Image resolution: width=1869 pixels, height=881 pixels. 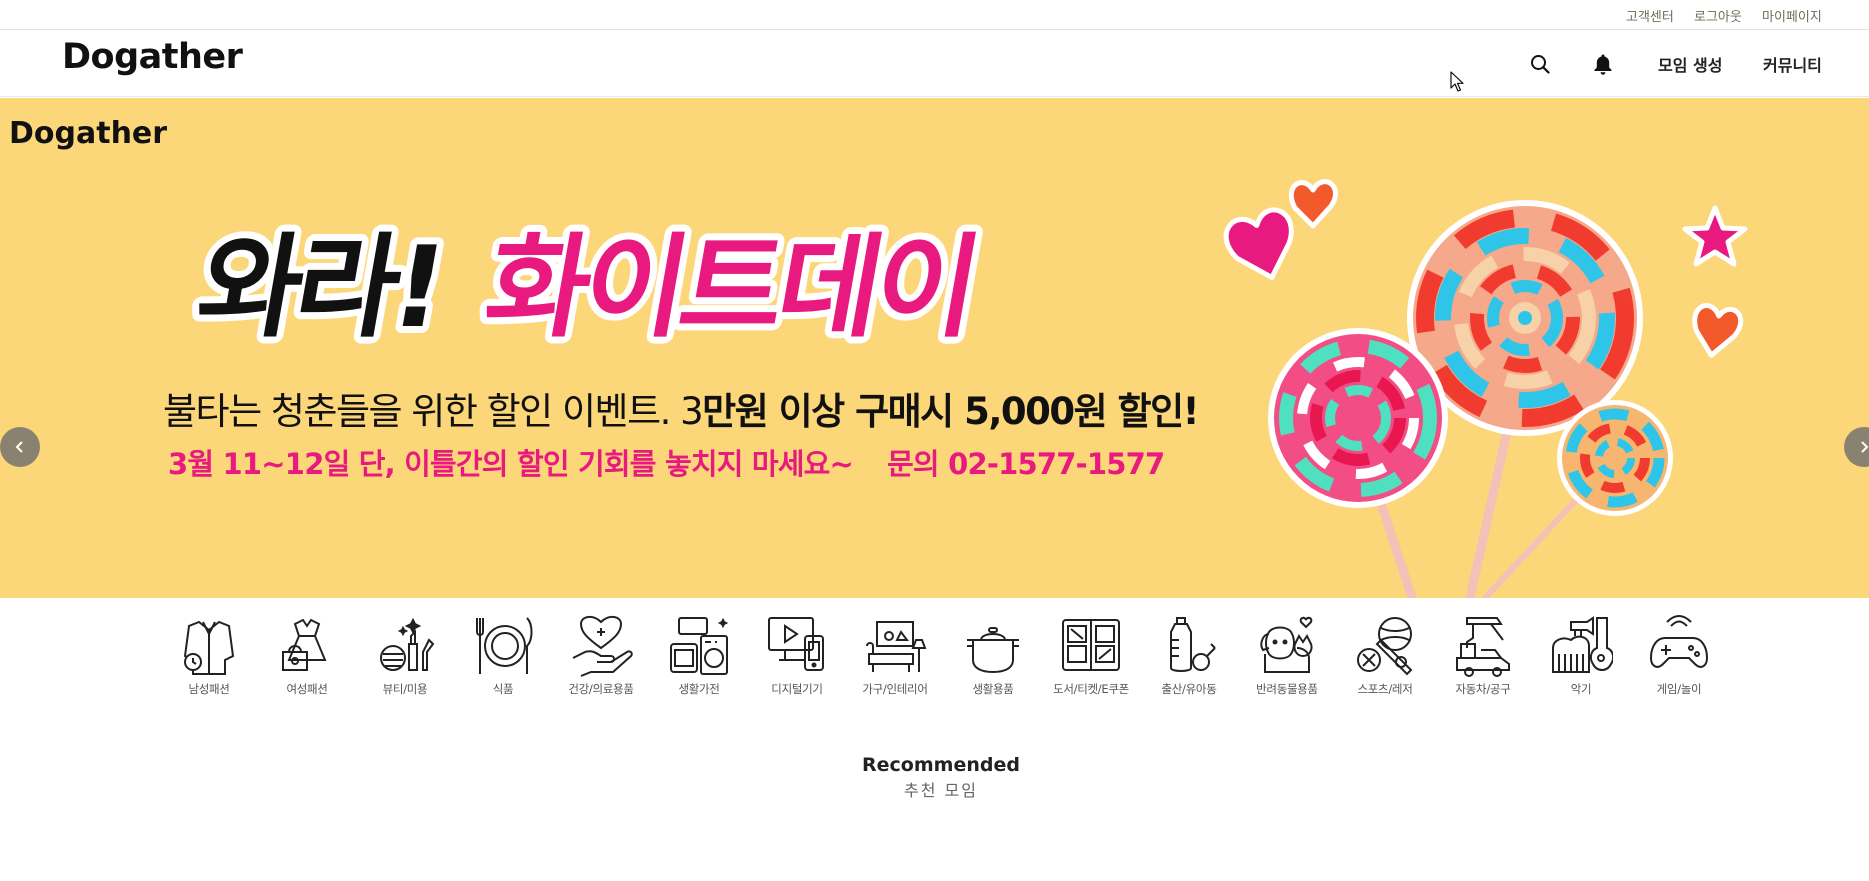 I want to click on pet-icon, so click(x=1286, y=644).